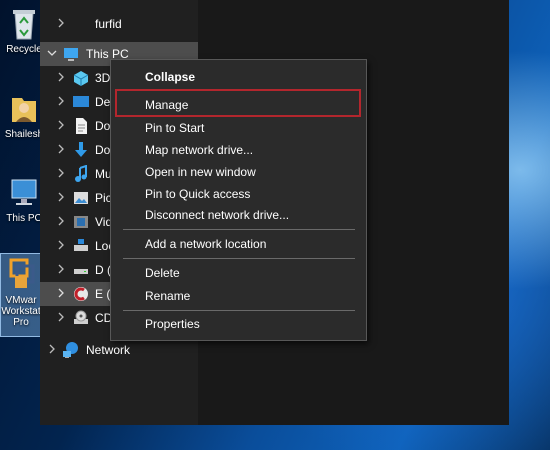 The image size is (550, 450). What do you see at coordinates (81, 294) in the screenshot?
I see `drive-e-icon` at bounding box center [81, 294].